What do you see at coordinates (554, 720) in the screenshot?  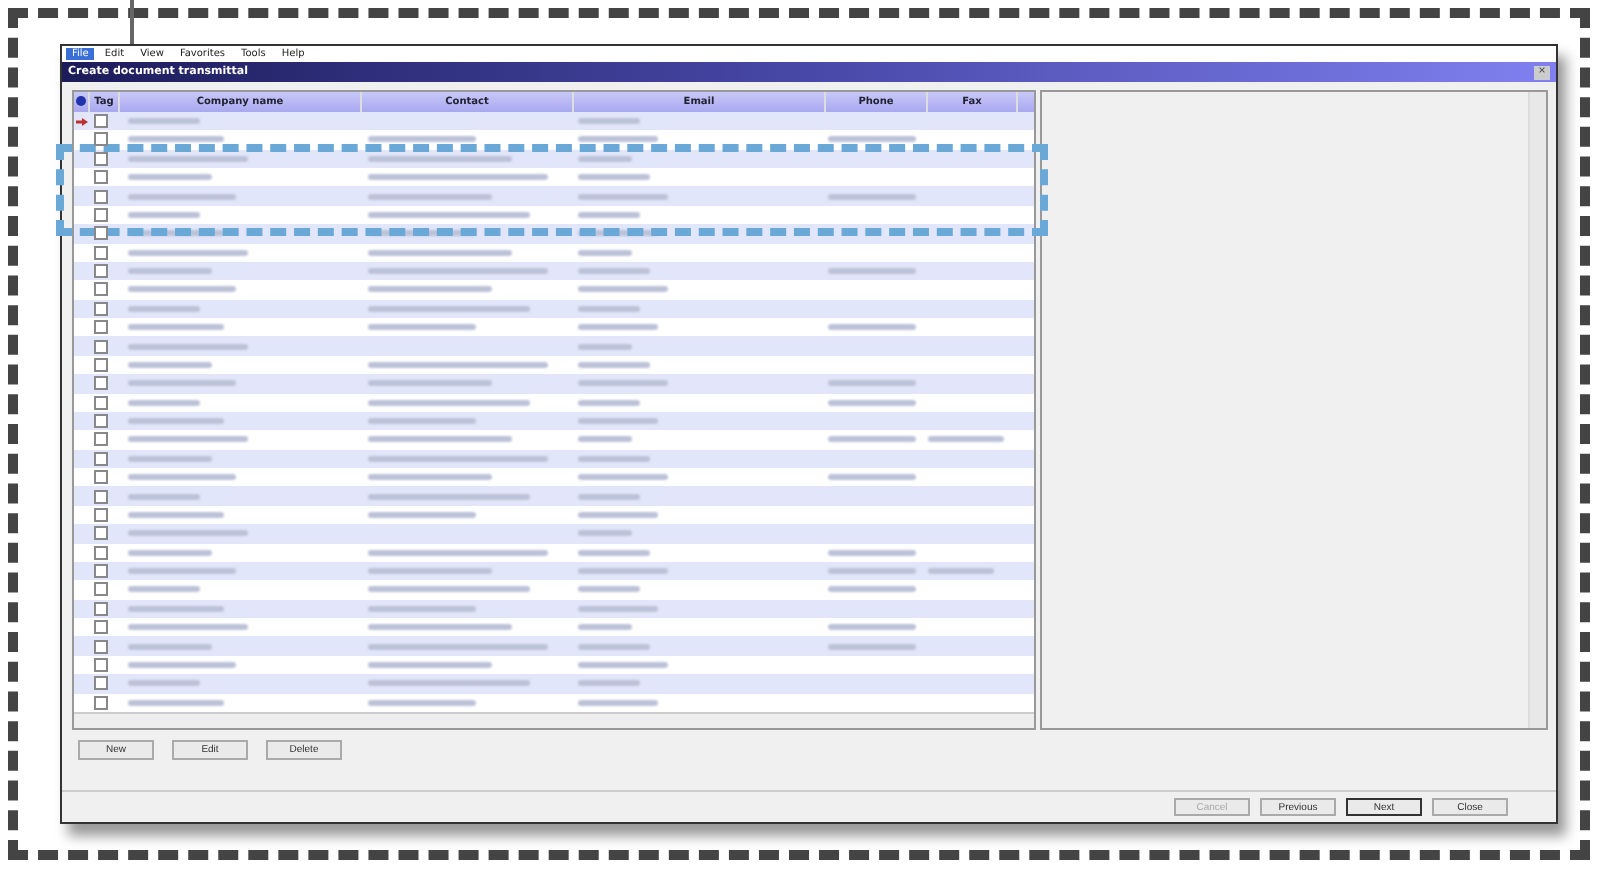 I see `horizontal-scrollbar` at bounding box center [554, 720].